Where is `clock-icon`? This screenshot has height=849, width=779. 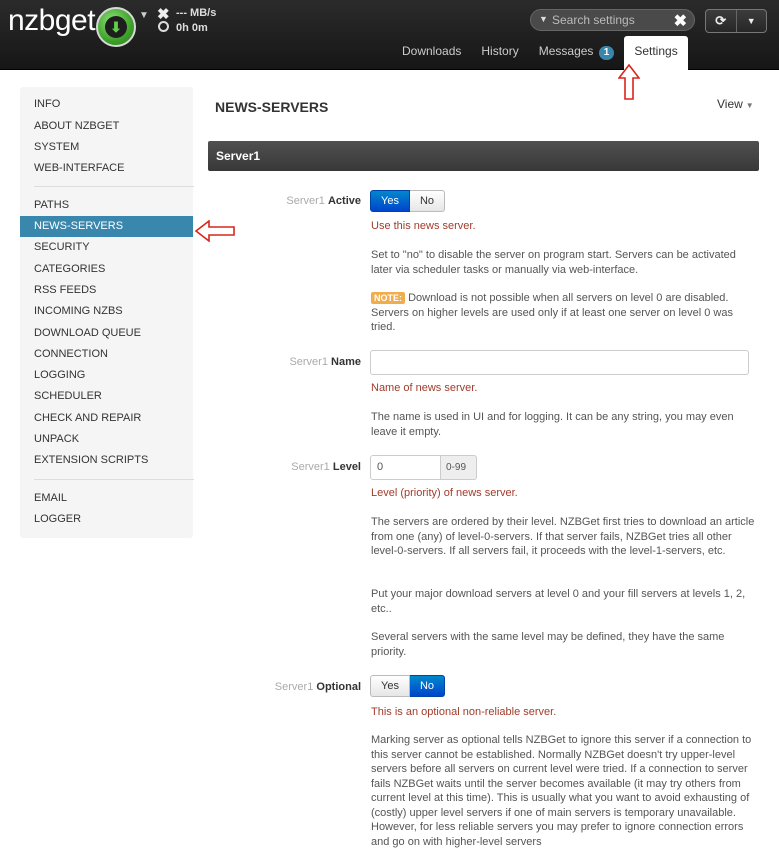 clock-icon is located at coordinates (163, 26).